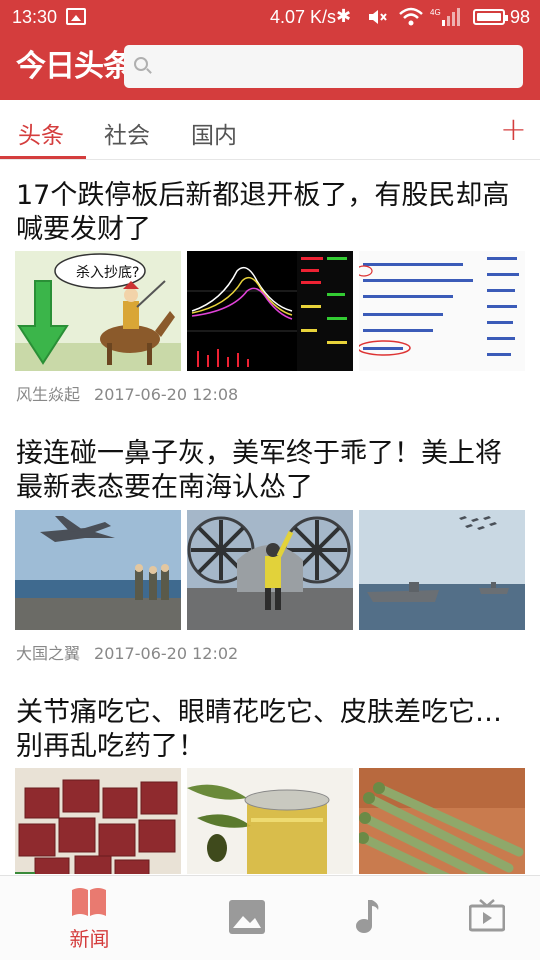  I want to click on music-icon, so click(367, 916).